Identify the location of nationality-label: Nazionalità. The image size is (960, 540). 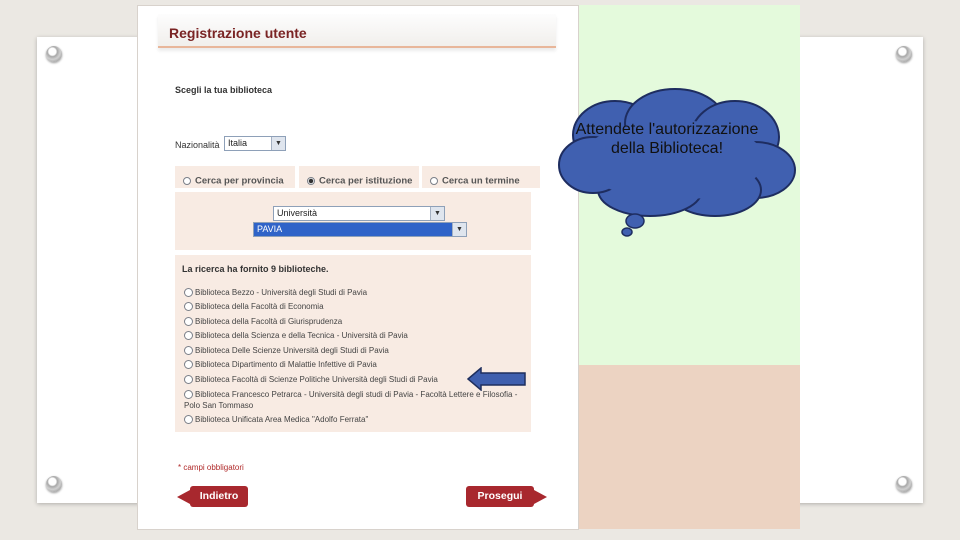
(197, 145).